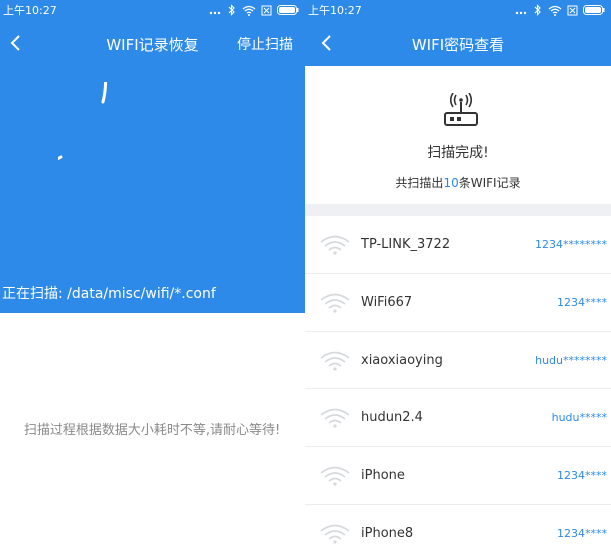 This screenshot has height=556, width=611. I want to click on section-divider, so click(458, 210).